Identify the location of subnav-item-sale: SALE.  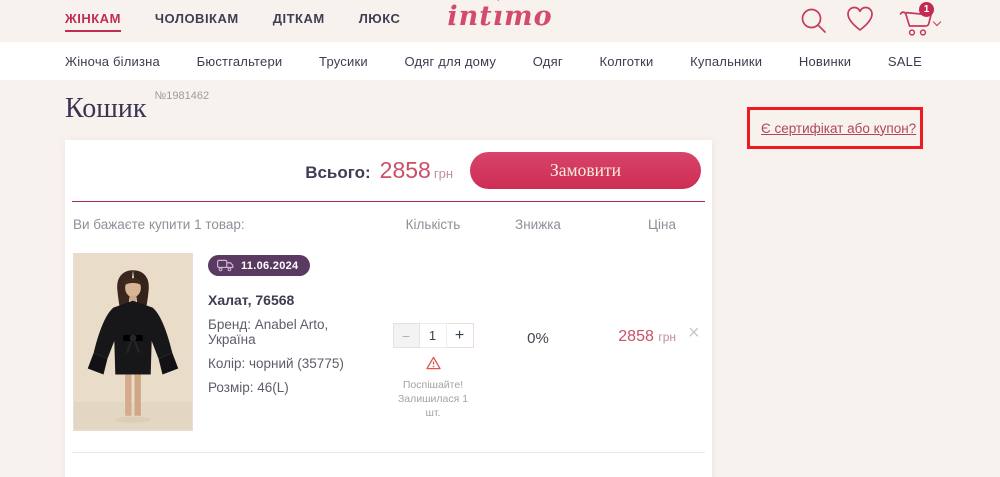
(905, 61).